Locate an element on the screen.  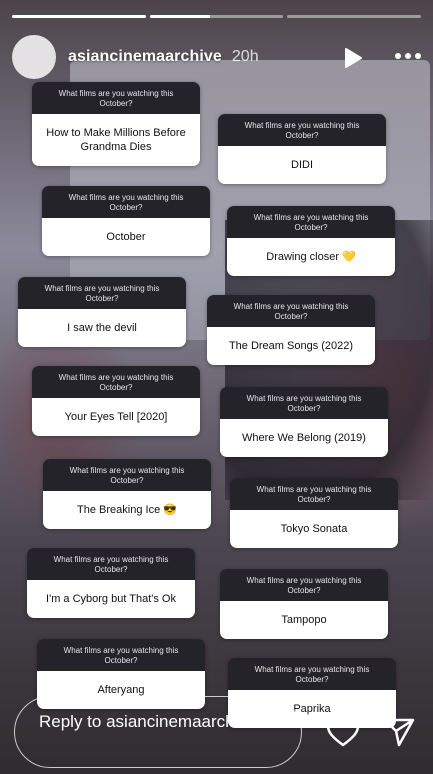
card-answer: I'm a Cyborg but That's Ok is located at coordinates (111, 599).